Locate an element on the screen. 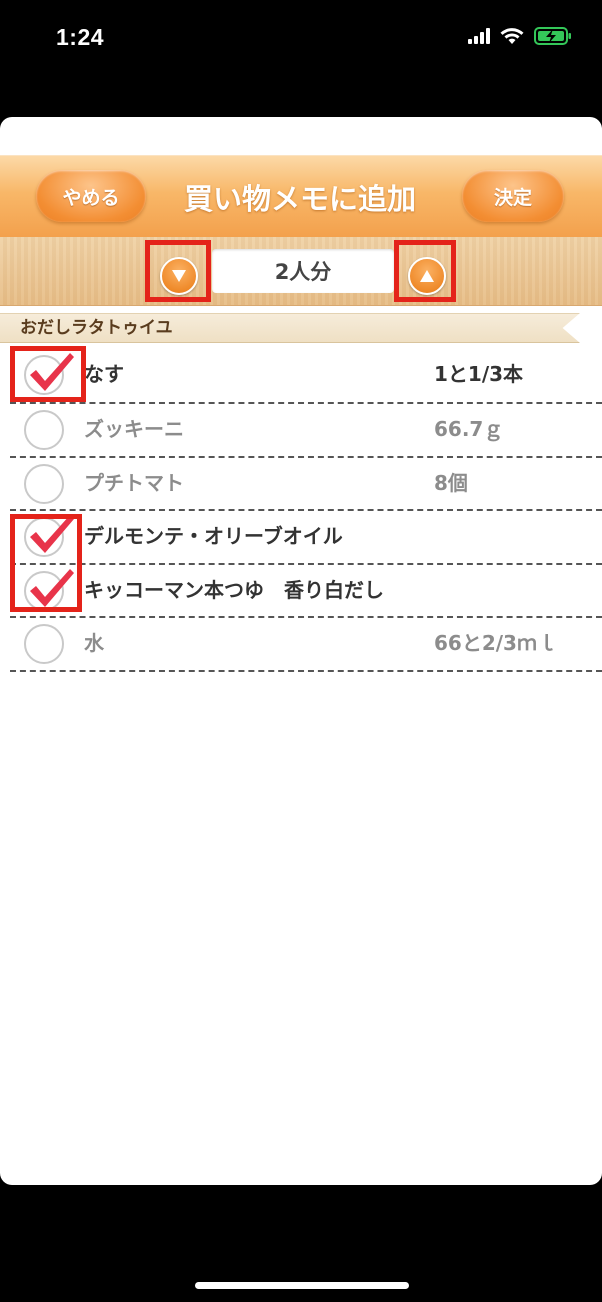 The width and height of the screenshot is (602, 1302). decrease-servings-button is located at coordinates (179, 276).